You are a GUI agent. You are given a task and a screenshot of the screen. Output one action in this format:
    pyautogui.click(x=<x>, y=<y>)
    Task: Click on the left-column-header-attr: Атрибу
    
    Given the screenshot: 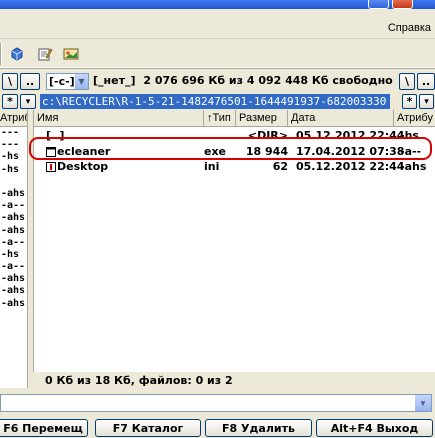 What is the action you would take?
    pyautogui.click(x=13, y=118)
    